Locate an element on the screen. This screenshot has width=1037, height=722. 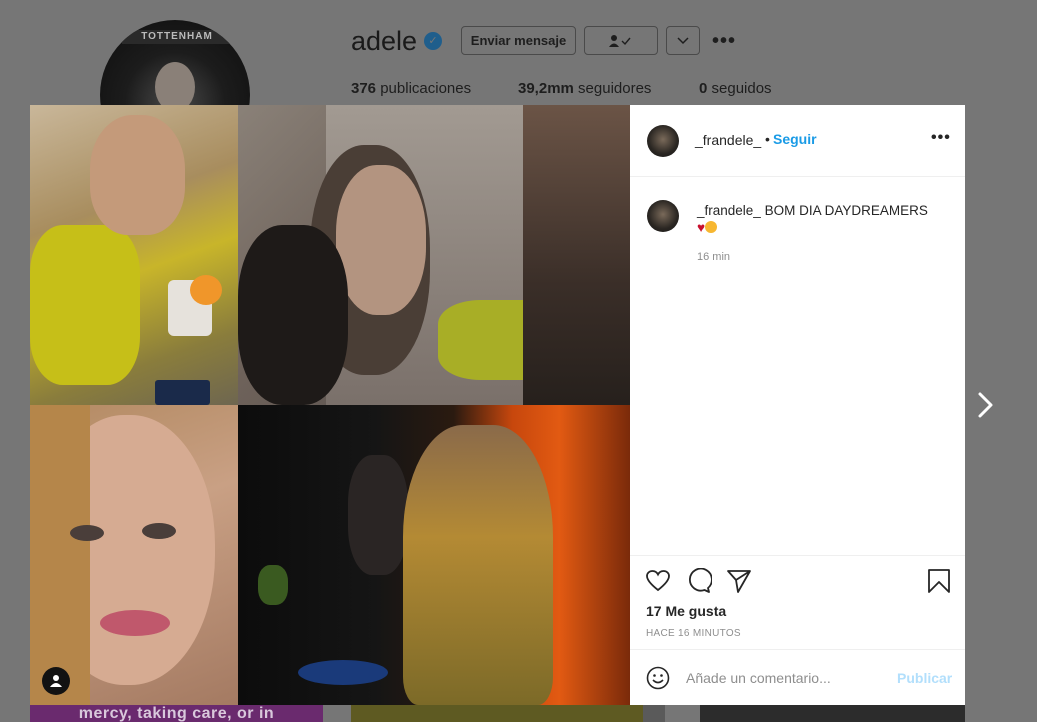
share-send-icon is located at coordinates (739, 581).